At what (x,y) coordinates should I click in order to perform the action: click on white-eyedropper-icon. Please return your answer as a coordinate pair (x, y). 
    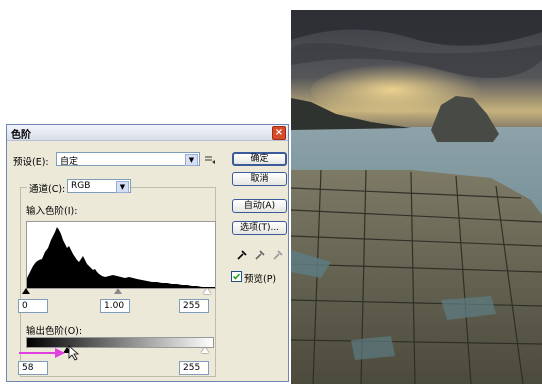
    Looking at the image, I should click on (278, 255).